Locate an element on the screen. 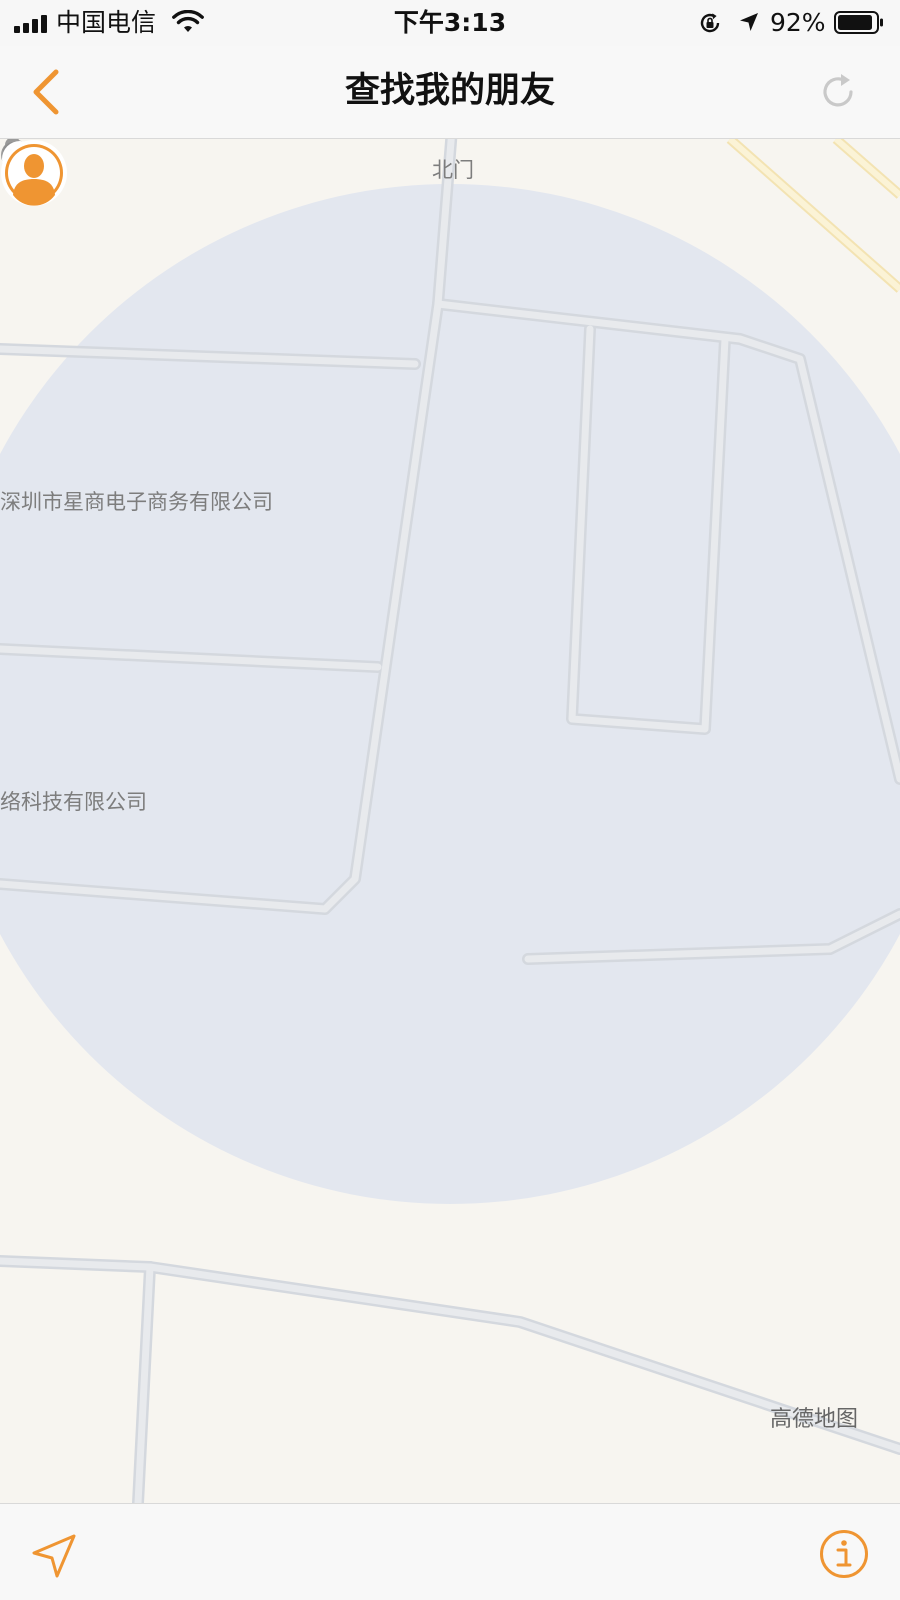 Image resolution: width=900 pixels, height=1600 pixels. page-title: 查找我的朋友 is located at coordinates (449, 91).